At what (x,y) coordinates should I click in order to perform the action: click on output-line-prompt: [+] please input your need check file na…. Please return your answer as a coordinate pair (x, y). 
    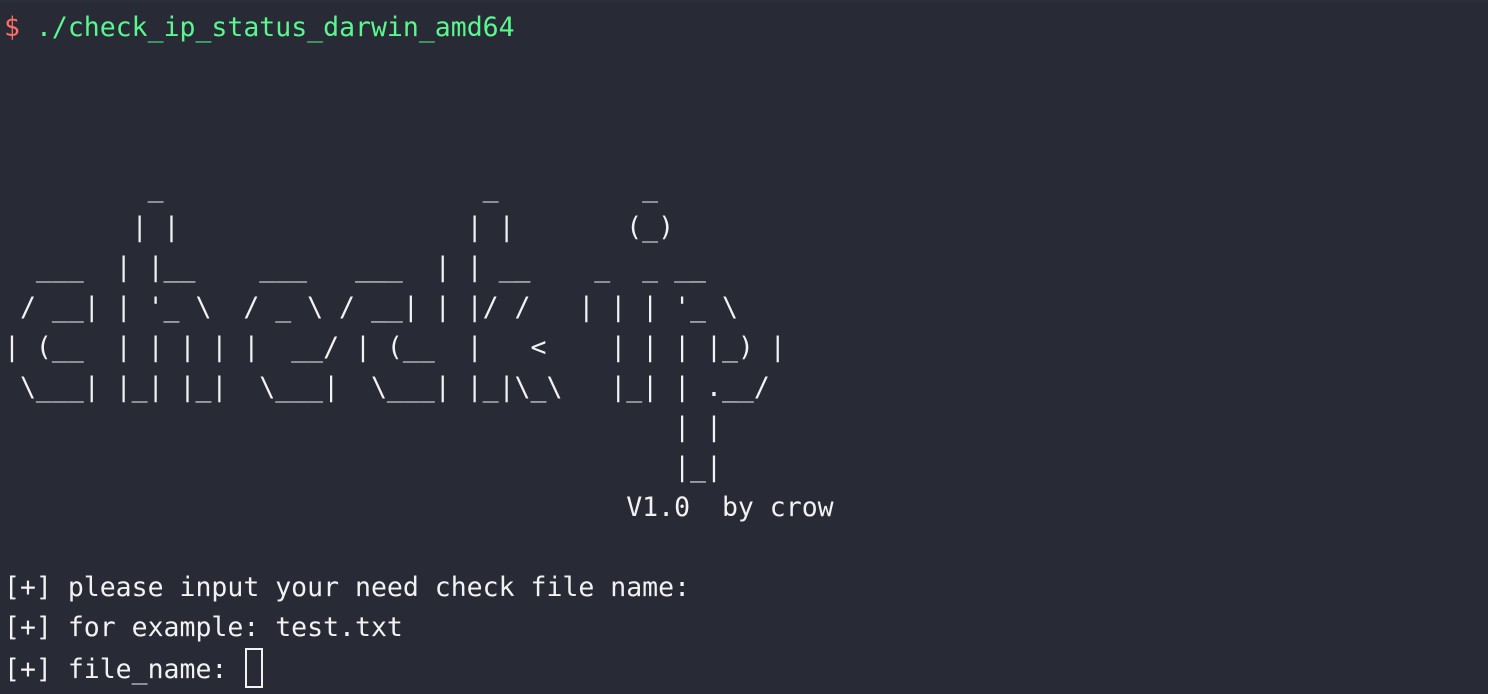
    Looking at the image, I should click on (347, 587).